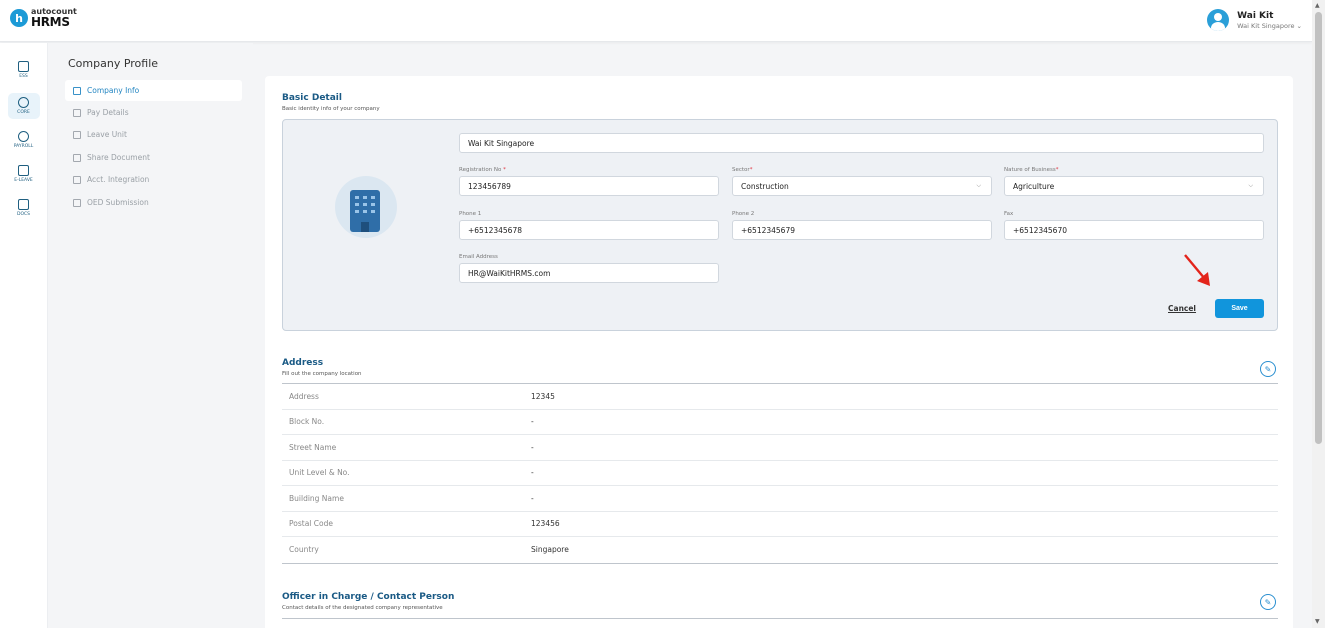  What do you see at coordinates (153, 202) in the screenshot?
I see `subnav-item-oed-submission: OED Submission` at bounding box center [153, 202].